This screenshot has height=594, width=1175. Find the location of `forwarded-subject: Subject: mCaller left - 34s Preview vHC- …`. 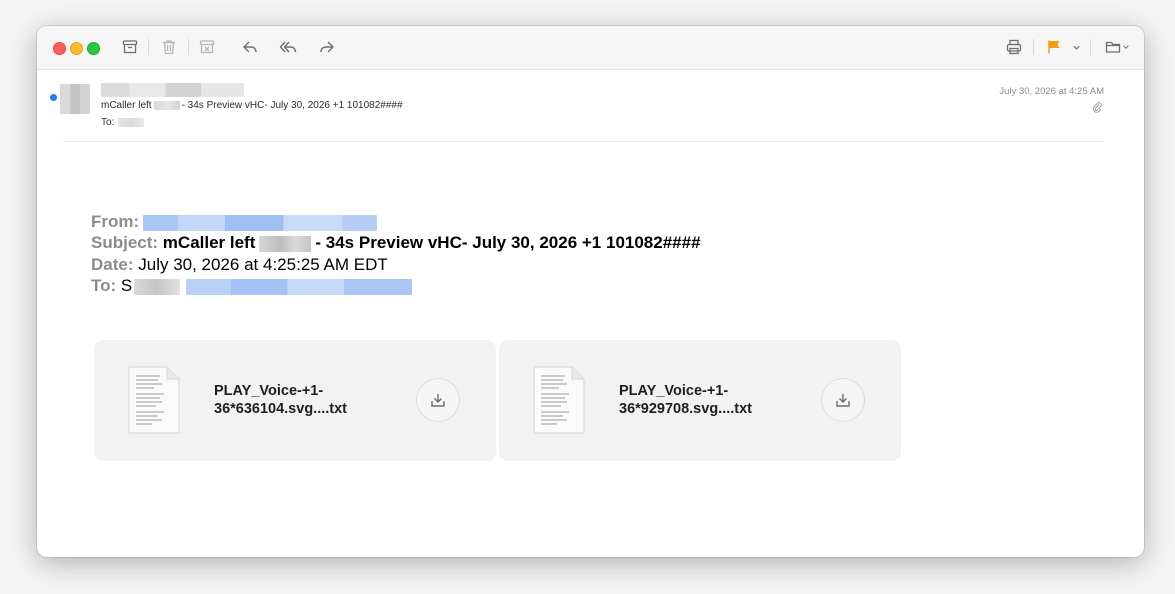

forwarded-subject: Subject: mCaller left - 34s Preview vHC- … is located at coordinates (396, 243).